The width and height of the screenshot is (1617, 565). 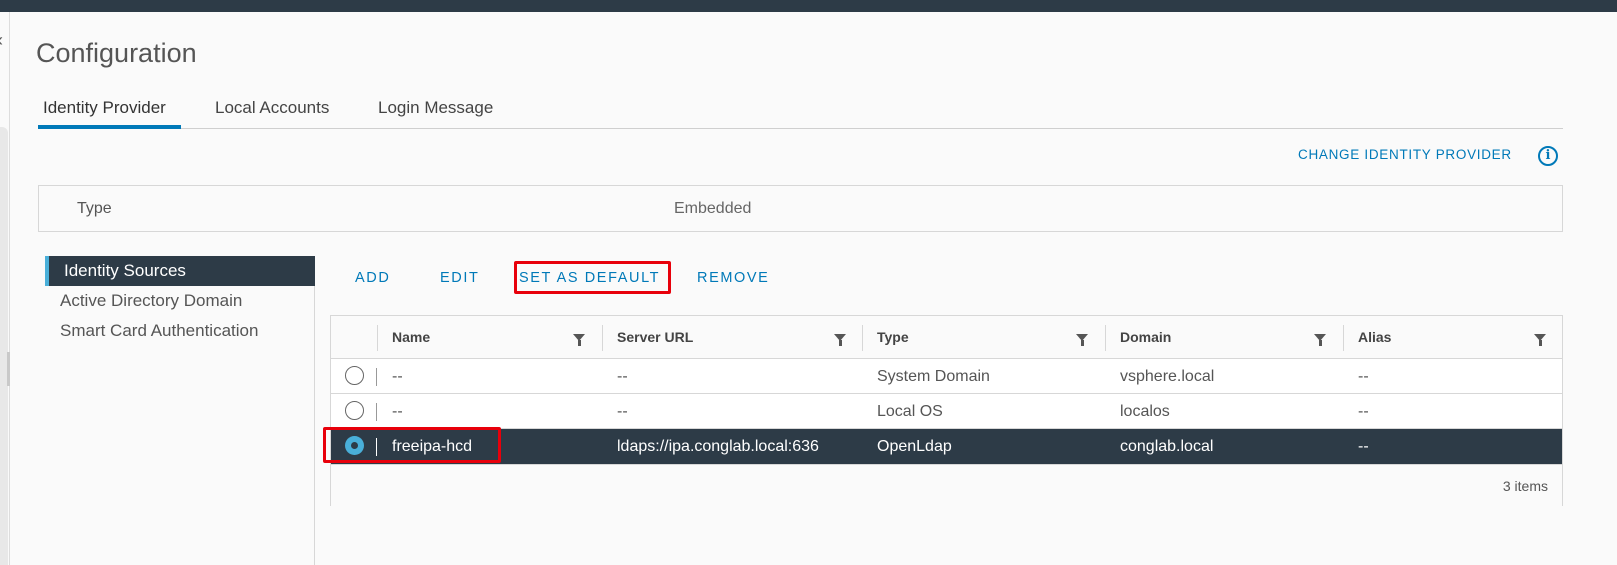 I want to click on chevron-left-icon: ‹, so click(x=1, y=40).